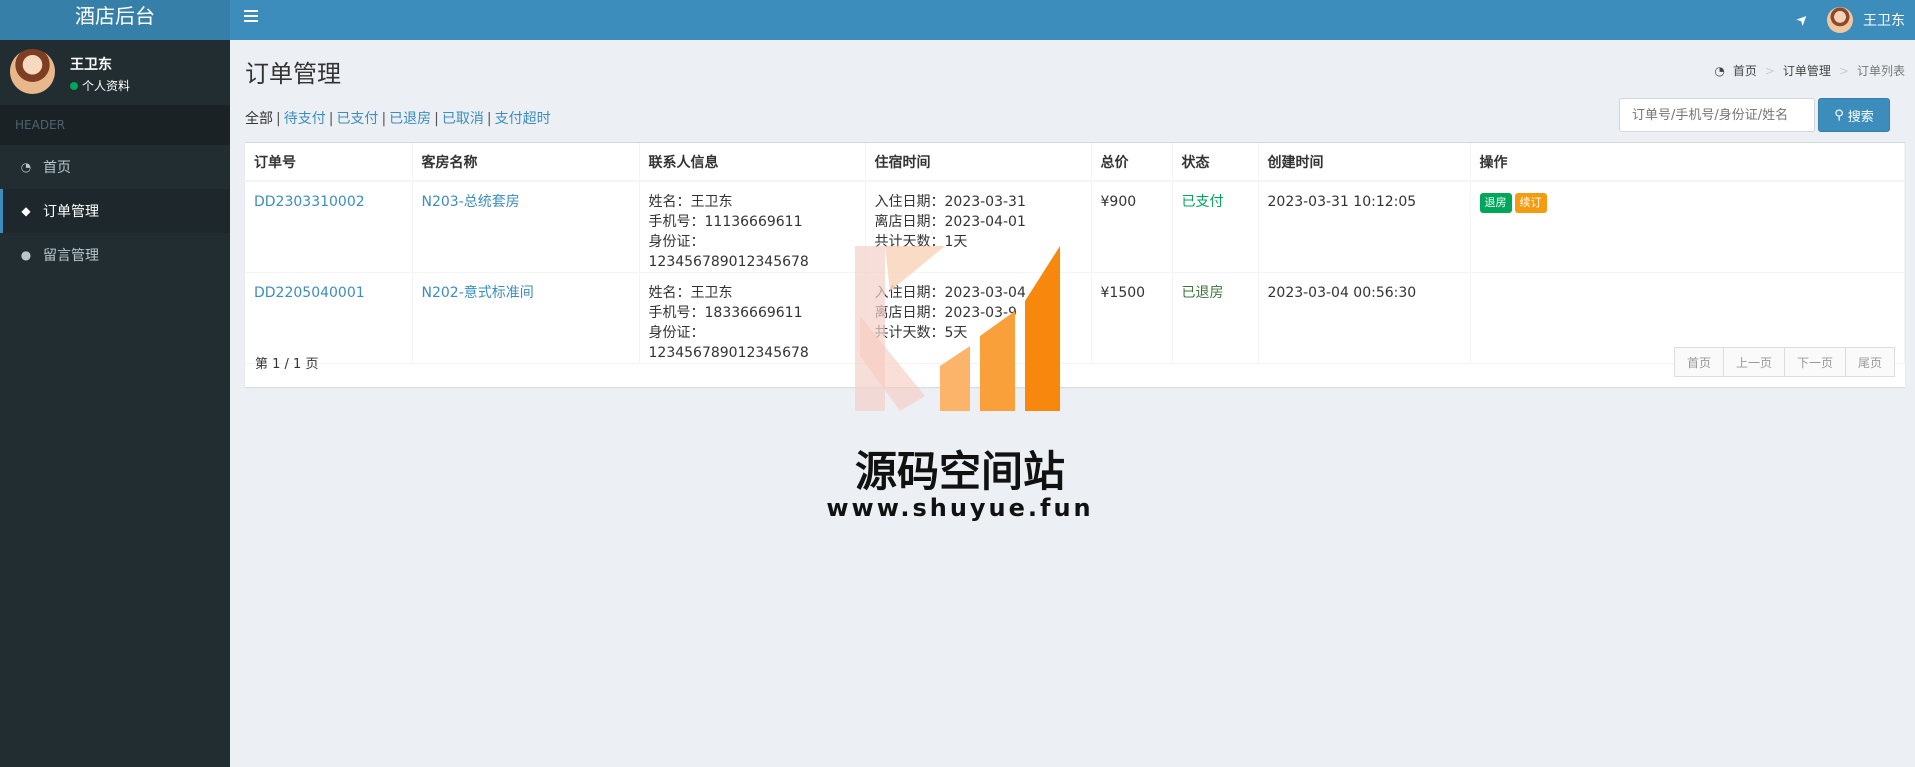 The image size is (1915, 767). Describe the element at coordinates (115, 255) in the screenshot. I see `sidebar-item-messages: ● 留言管理` at that location.